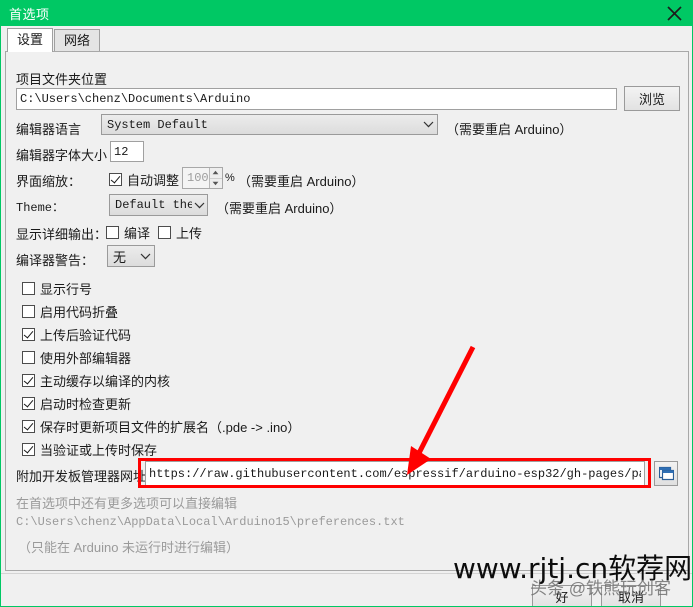 The image size is (693, 607). I want to click on spinner-buttons, so click(215, 178).